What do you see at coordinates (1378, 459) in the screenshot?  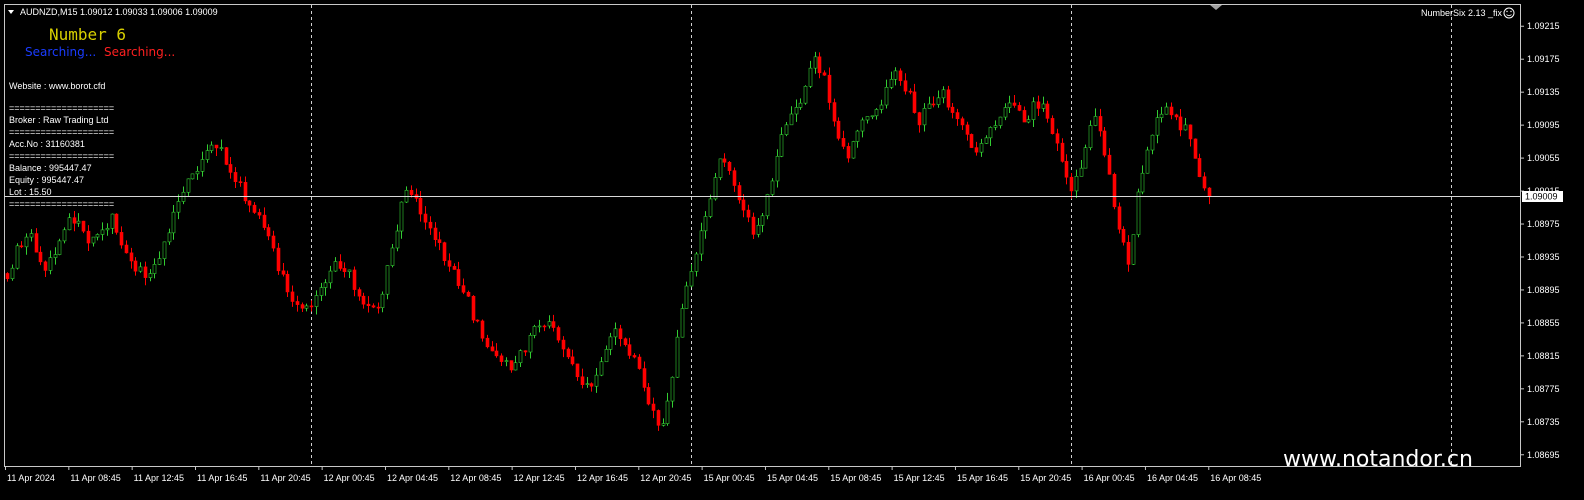 I see `watermark-text: www.notandor.cn` at bounding box center [1378, 459].